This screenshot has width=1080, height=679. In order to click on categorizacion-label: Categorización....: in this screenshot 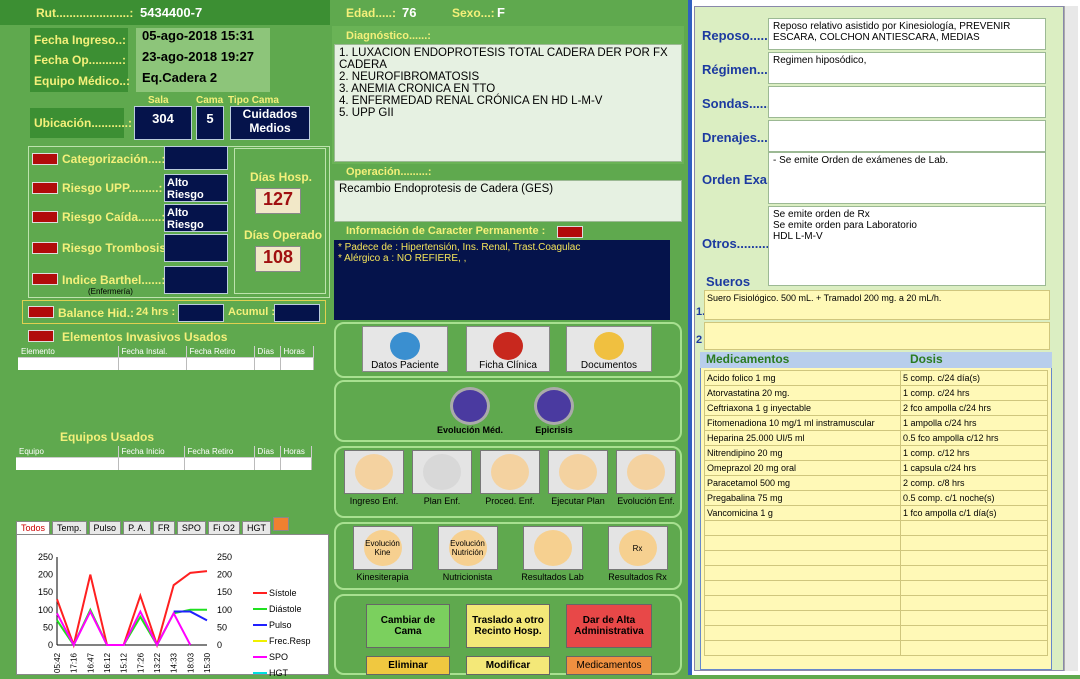, I will do `click(114, 159)`.